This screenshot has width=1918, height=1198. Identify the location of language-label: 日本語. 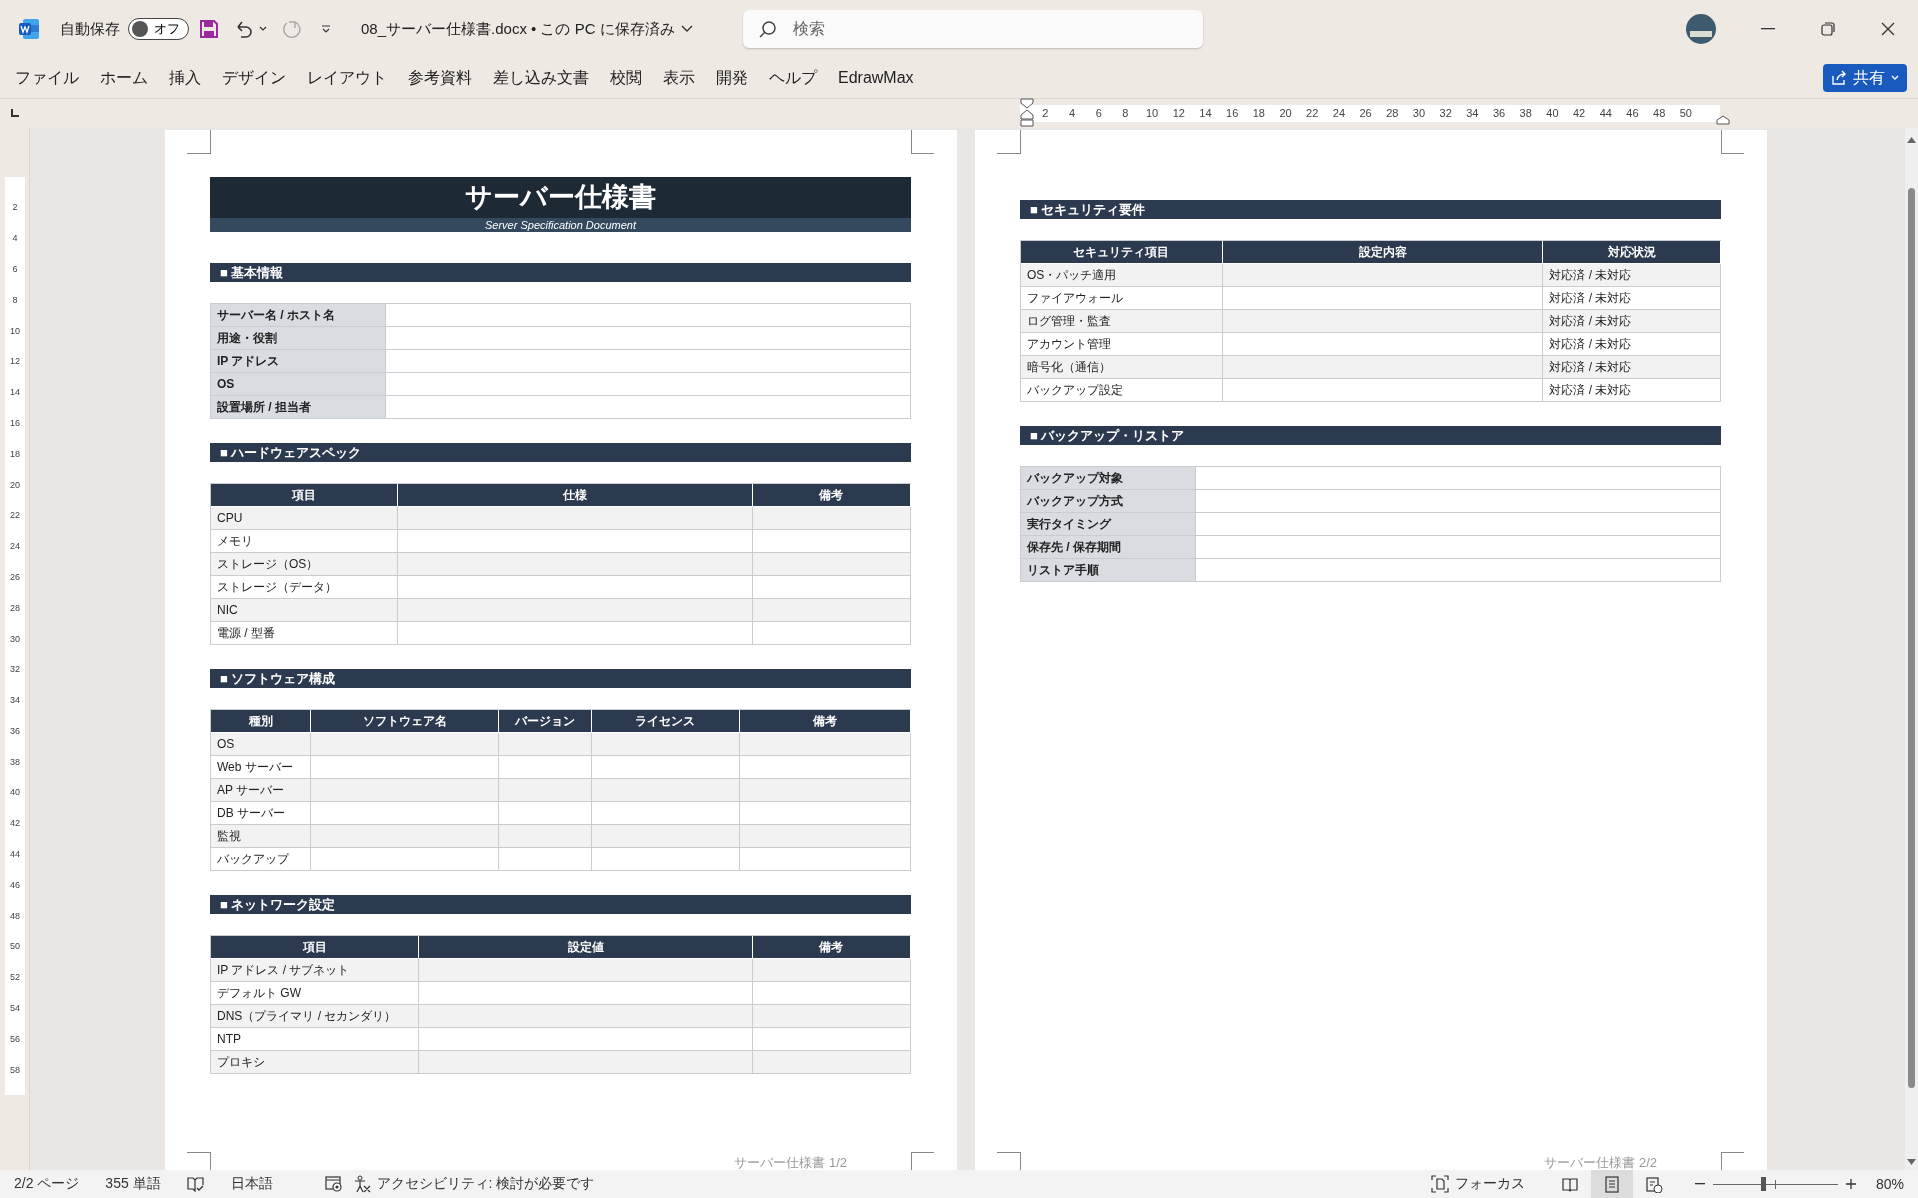
(251, 1184).